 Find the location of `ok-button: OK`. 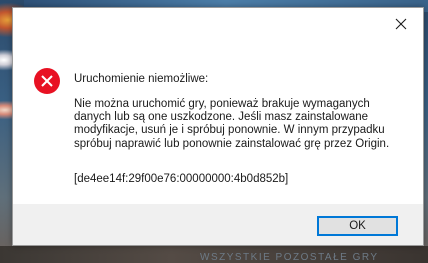

ok-button: OK is located at coordinates (357, 226).